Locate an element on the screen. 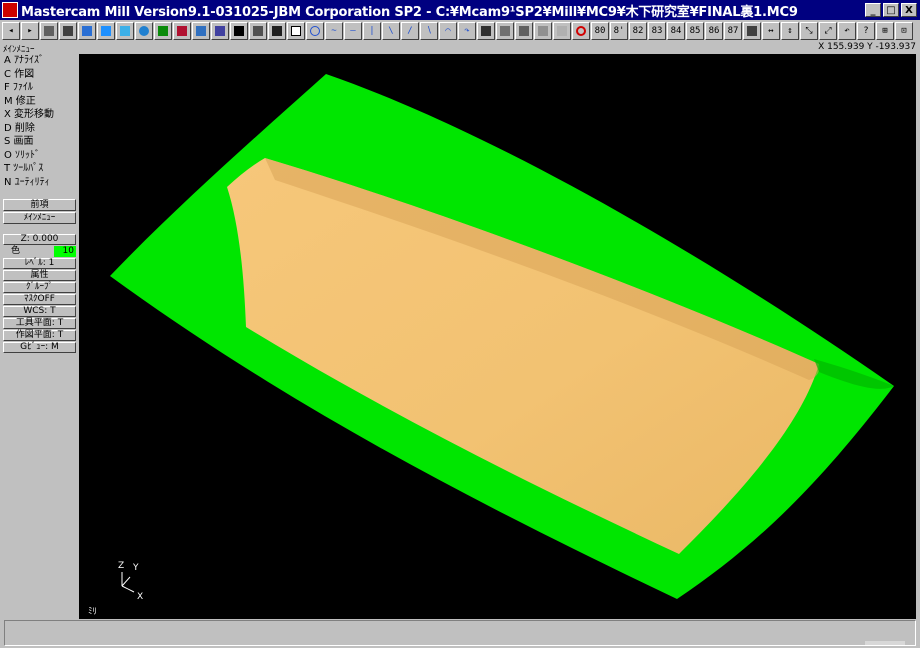 The width and height of the screenshot is (920, 648). construction-plane-button: 作図平面: T is located at coordinates (39, 335).